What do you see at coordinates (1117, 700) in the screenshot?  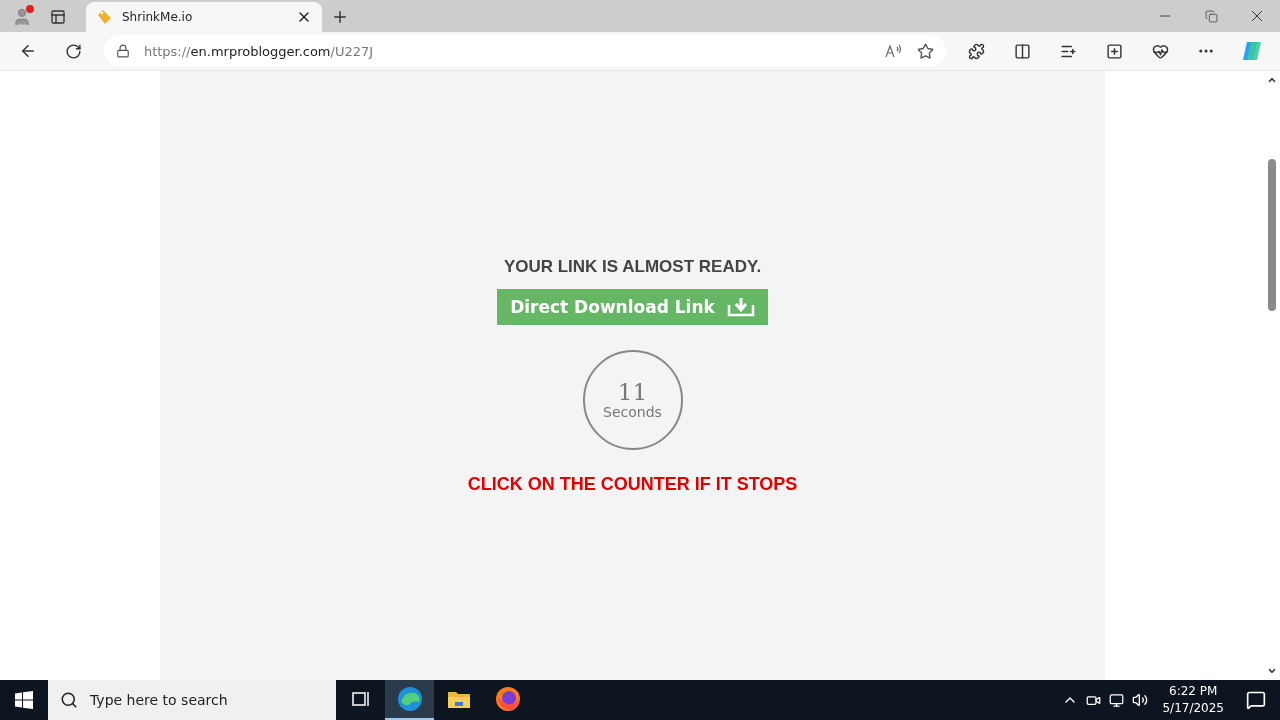 I see `network-icon` at bounding box center [1117, 700].